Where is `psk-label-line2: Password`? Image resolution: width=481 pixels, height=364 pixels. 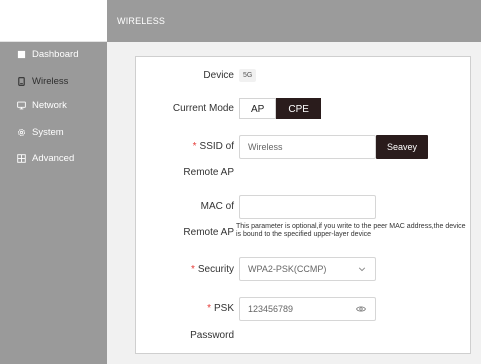
psk-label-line2: Password is located at coordinates (212, 335).